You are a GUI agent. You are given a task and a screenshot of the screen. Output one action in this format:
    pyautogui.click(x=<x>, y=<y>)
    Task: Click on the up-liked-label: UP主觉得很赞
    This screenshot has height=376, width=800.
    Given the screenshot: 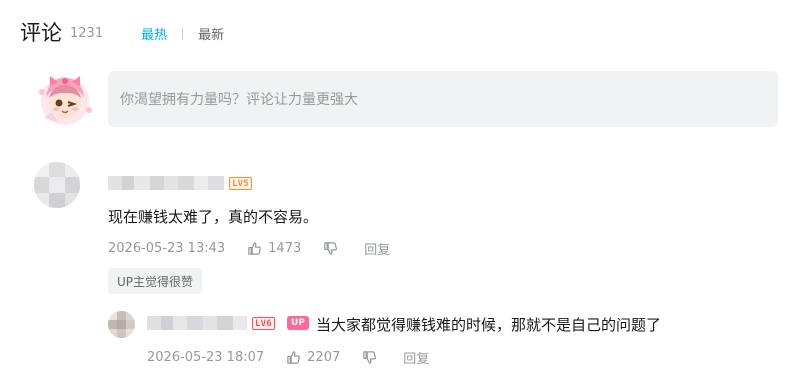 What is the action you would take?
    pyautogui.click(x=155, y=281)
    